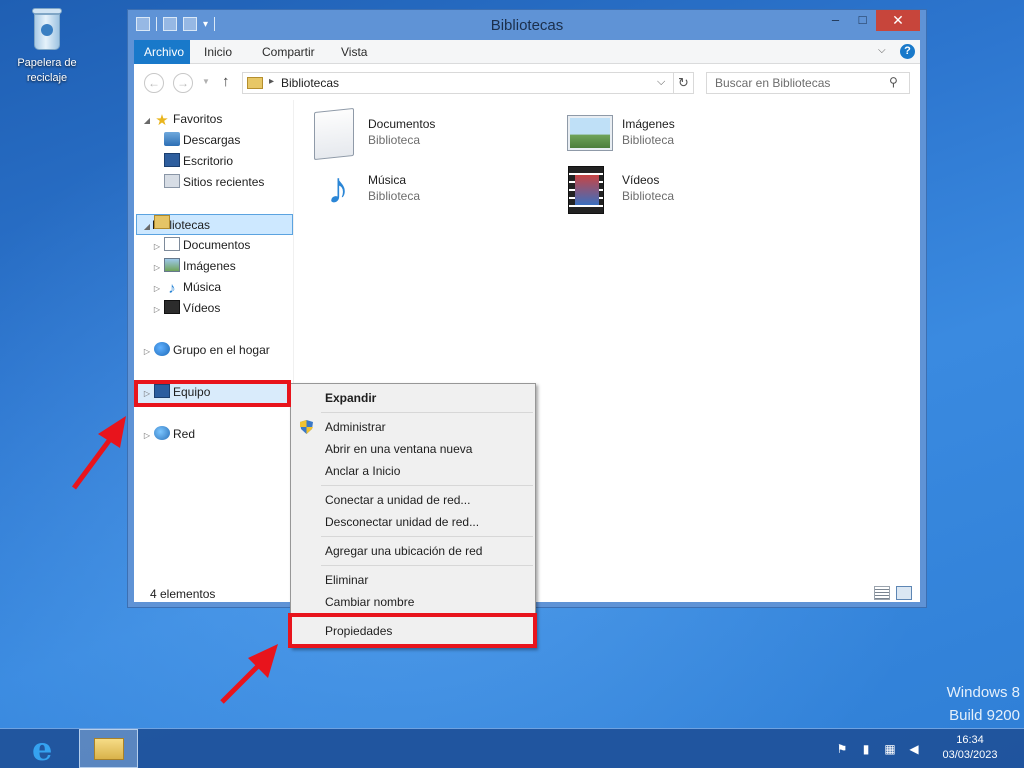 The height and width of the screenshot is (768, 1024). I want to click on address-dropdown-icon: ⌵, so click(661, 82).